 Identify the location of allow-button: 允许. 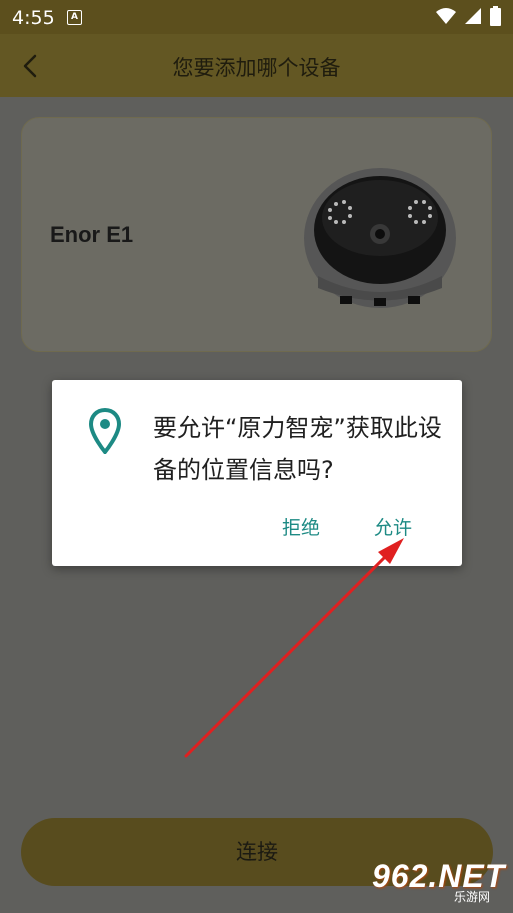
(393, 526).